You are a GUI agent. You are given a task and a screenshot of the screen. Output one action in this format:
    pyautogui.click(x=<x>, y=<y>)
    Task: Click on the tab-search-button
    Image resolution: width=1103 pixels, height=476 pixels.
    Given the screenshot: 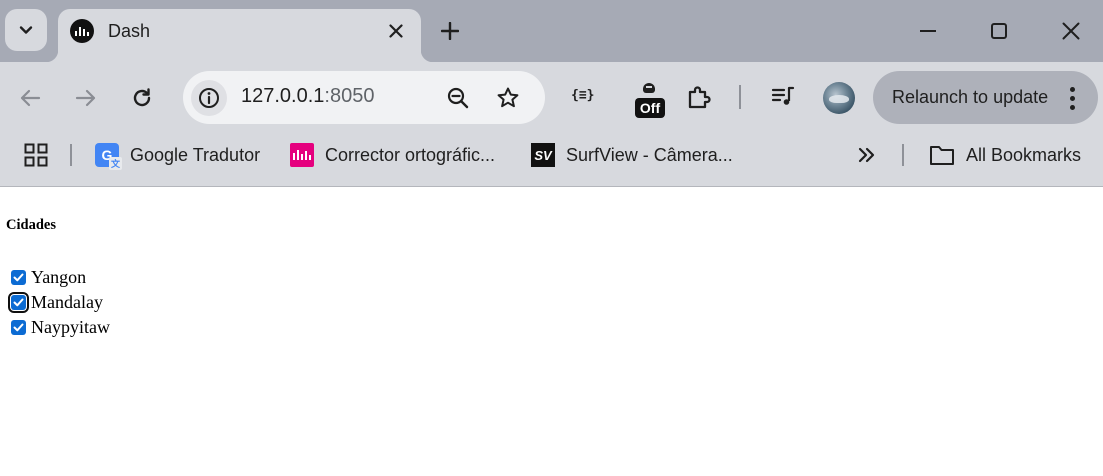 What is the action you would take?
    pyautogui.click(x=26, y=30)
    